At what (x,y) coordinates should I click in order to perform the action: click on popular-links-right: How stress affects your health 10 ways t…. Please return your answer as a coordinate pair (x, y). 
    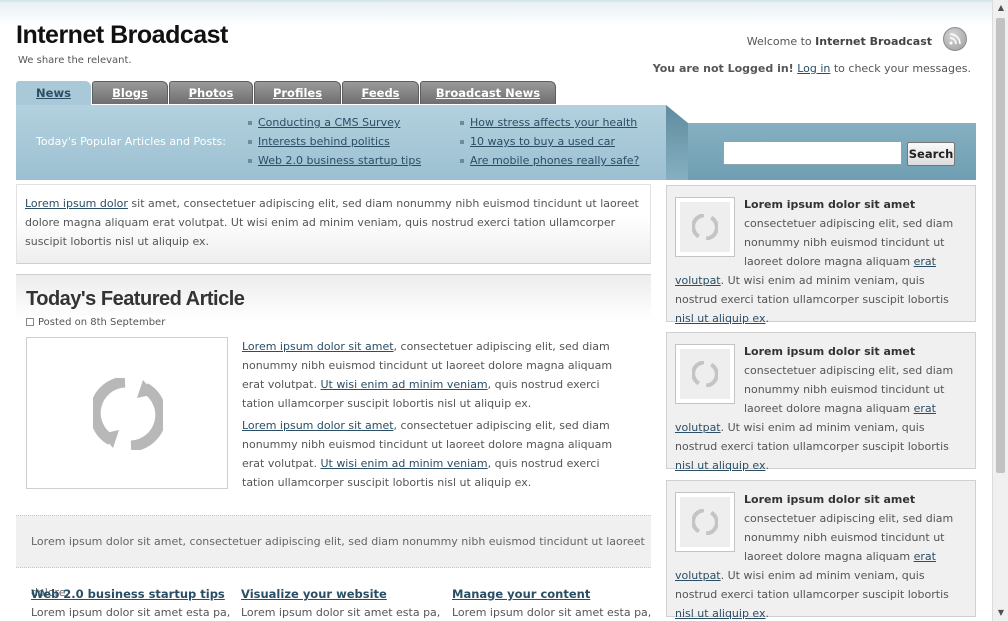
    Looking at the image, I should click on (549, 141).